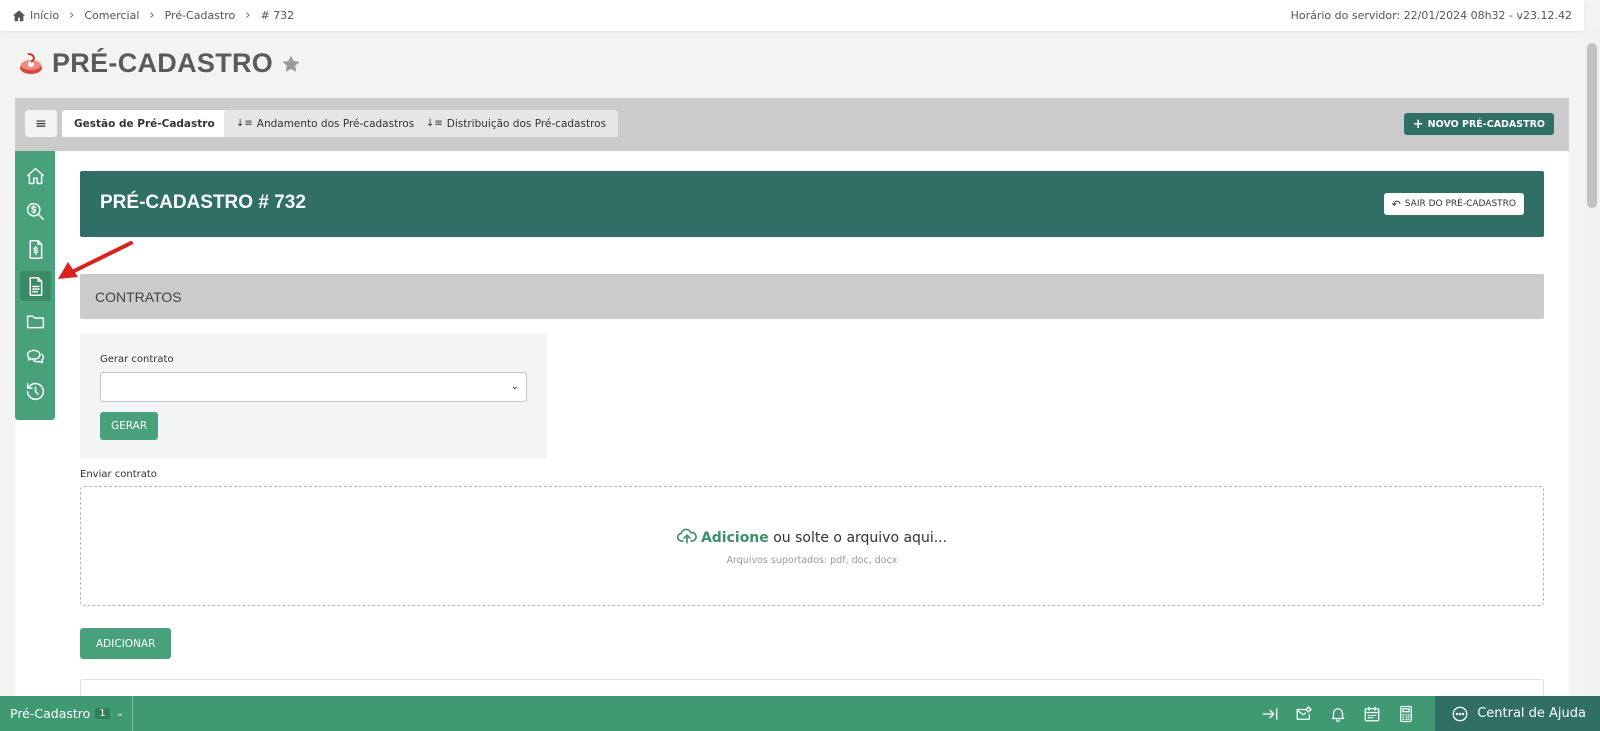  I want to click on module-name: Pré-Cadastro, so click(50, 713).